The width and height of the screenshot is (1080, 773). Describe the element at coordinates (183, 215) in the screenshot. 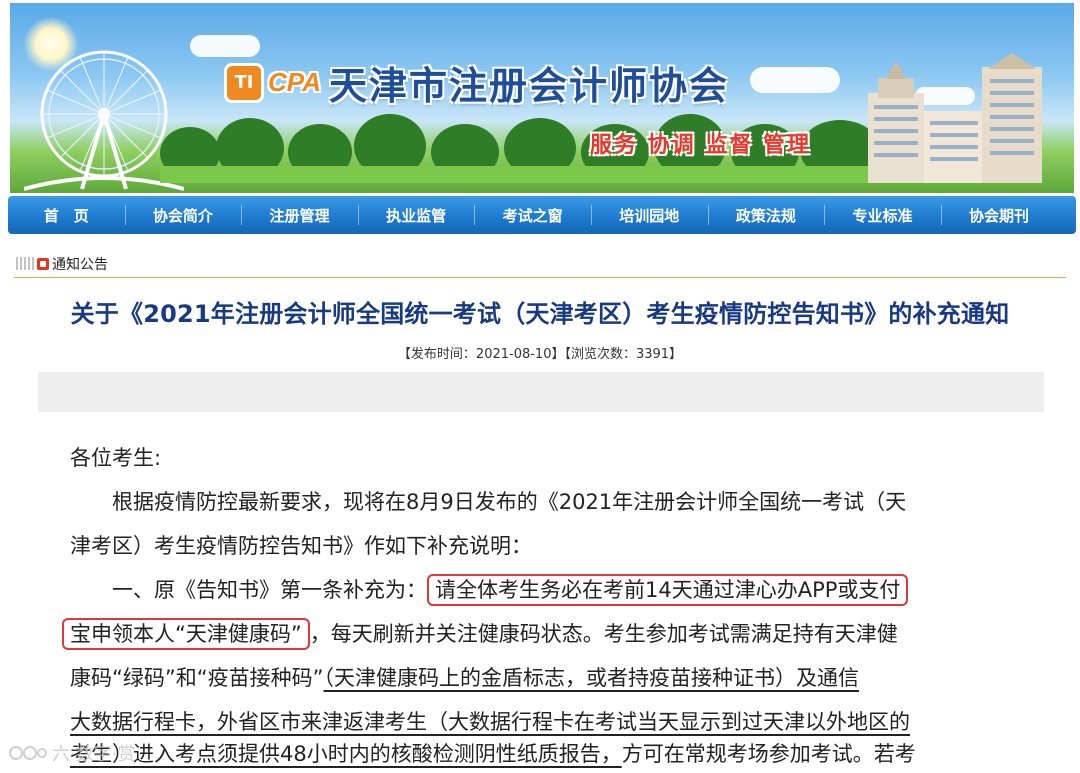

I see `nav-item-about: 协会简介` at that location.